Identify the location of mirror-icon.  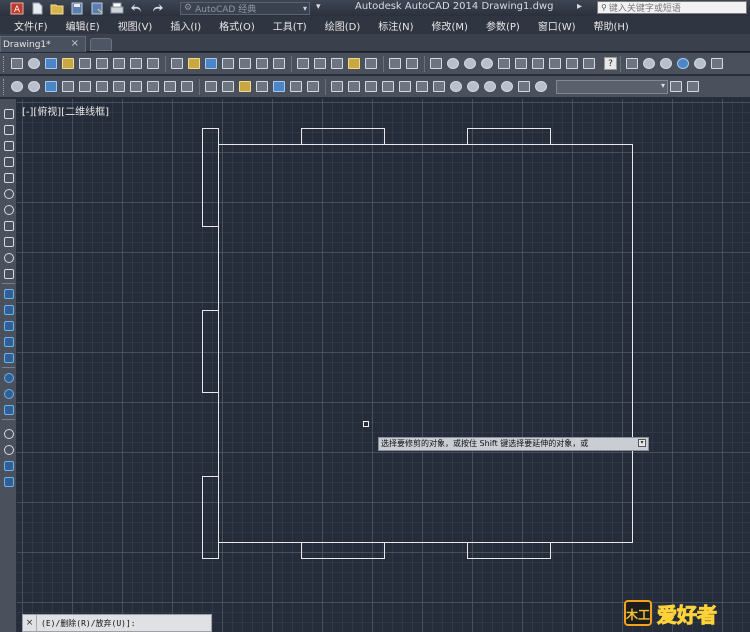
(8, 325).